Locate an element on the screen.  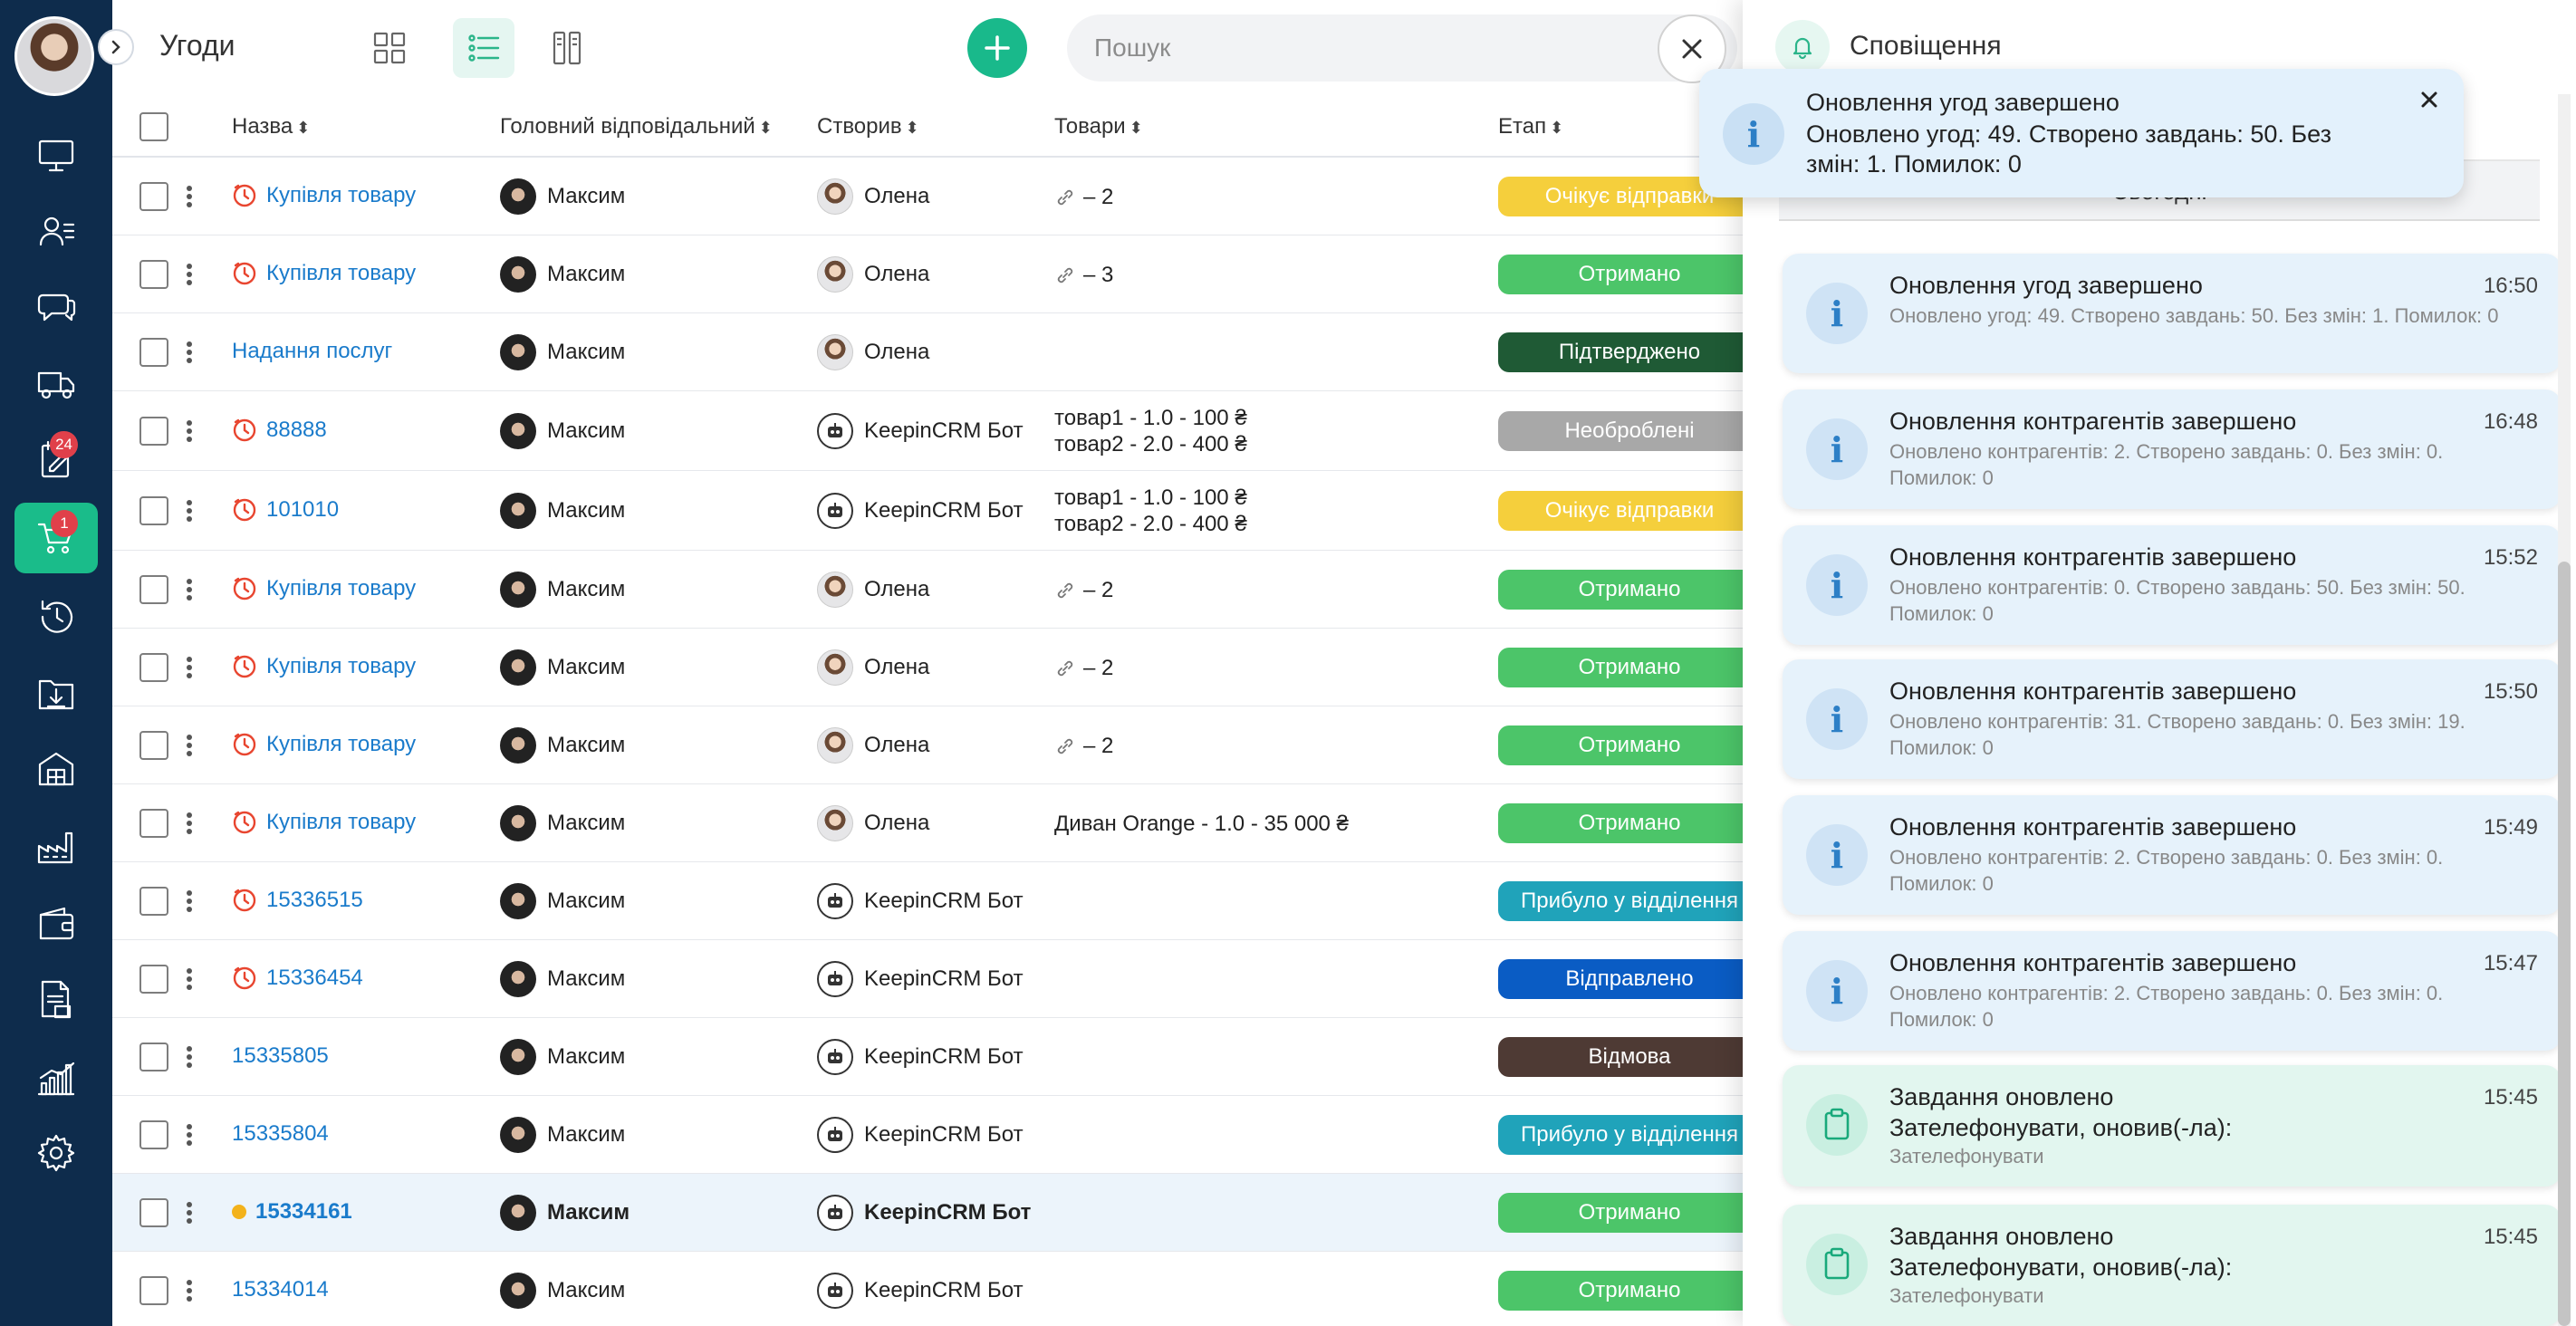
sidebar-item-factory is located at coordinates (56, 847).